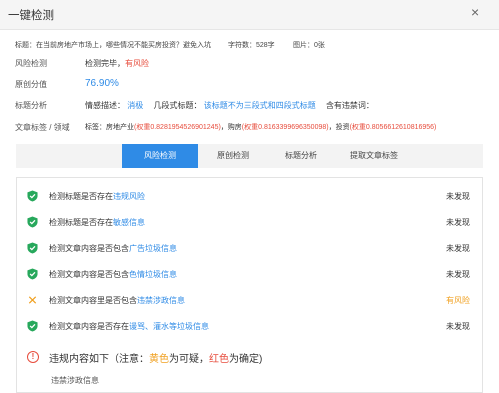  I want to click on check-text: 检测文章内容是否存在谩骂、灌水等垃圾信息, so click(129, 326).